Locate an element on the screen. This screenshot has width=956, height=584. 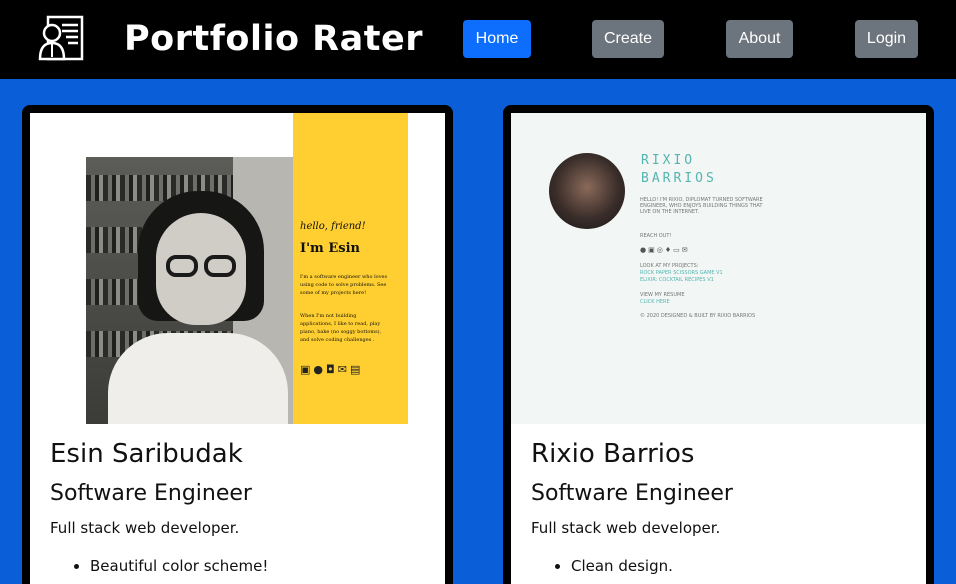
nav-login-button: Login is located at coordinates (886, 39).